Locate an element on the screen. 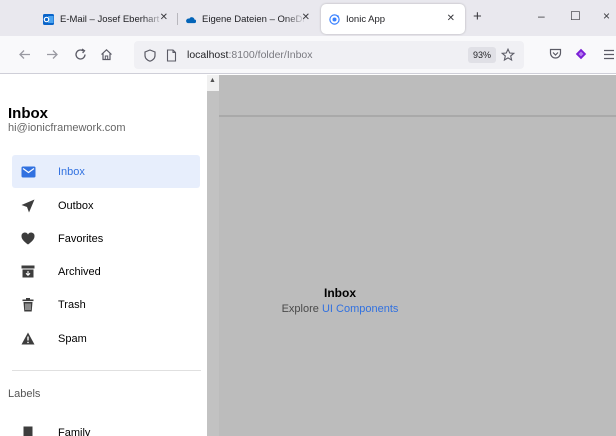 This screenshot has width=616, height=436. close-window-button: × is located at coordinates (606, 16).